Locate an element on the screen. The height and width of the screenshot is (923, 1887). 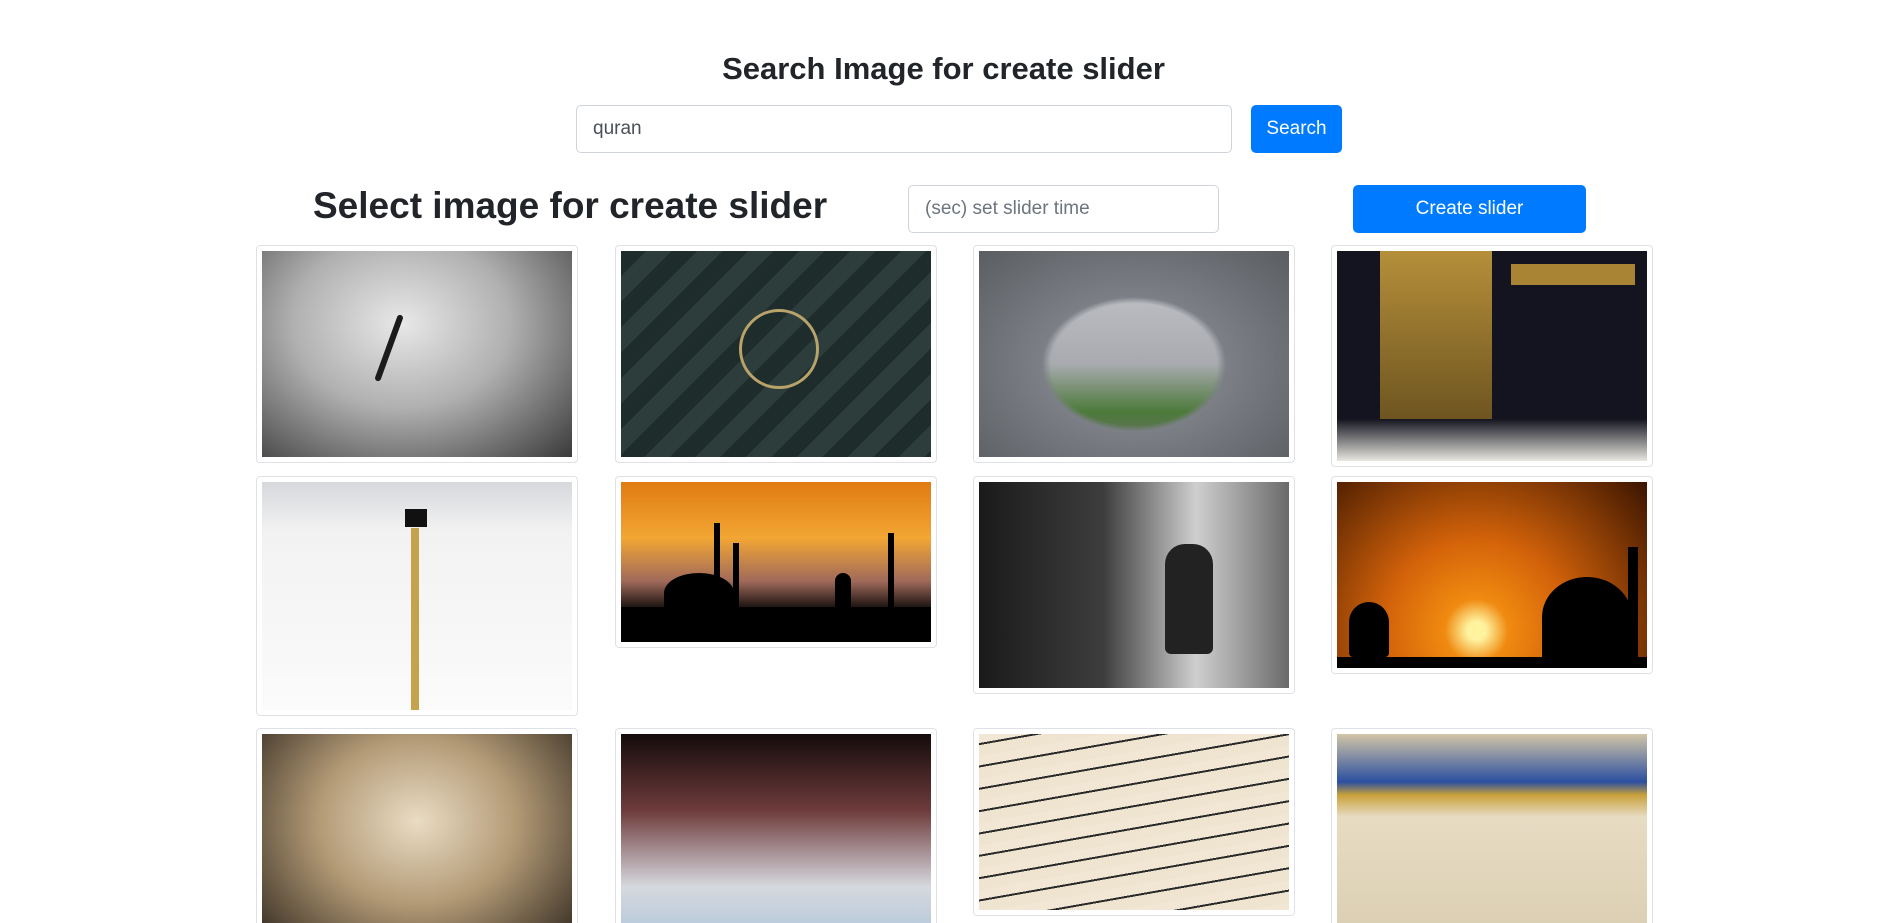
quran-book-stand-image is located at coordinates (417, 354).